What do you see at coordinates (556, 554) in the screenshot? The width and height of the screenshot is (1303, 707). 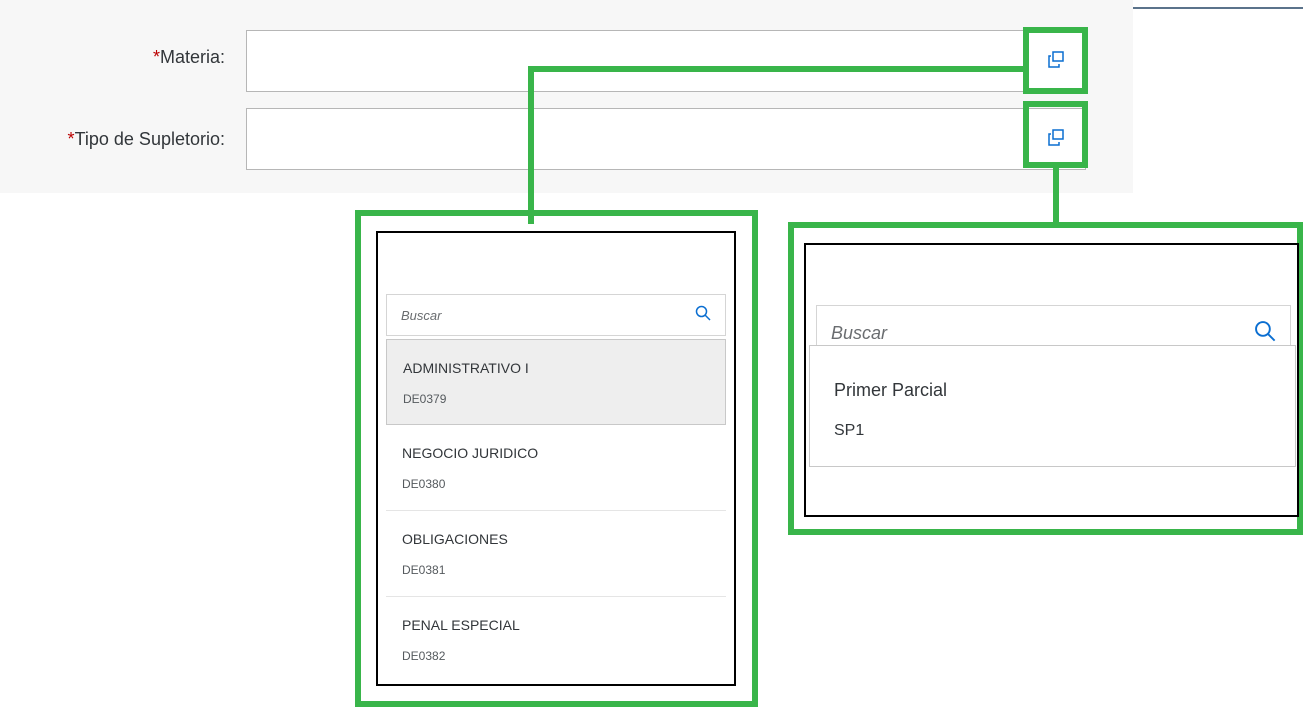 I see `list-item: OBLIGACIONES DE0381` at bounding box center [556, 554].